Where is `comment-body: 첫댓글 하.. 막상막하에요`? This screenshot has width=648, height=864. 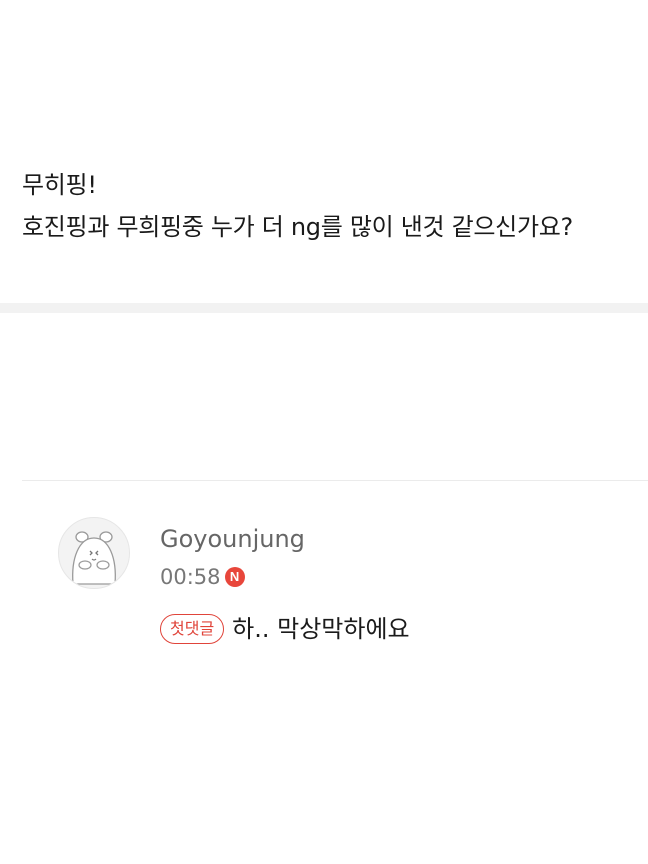
comment-body: 첫댓글 하.. 막상막하에요 is located at coordinates (285, 629).